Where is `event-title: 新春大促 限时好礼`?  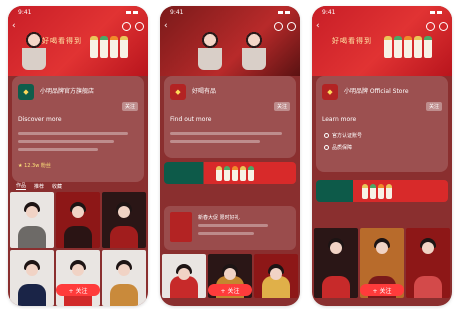
event-title: 新春大促 限时好礼 is located at coordinates (219, 218).